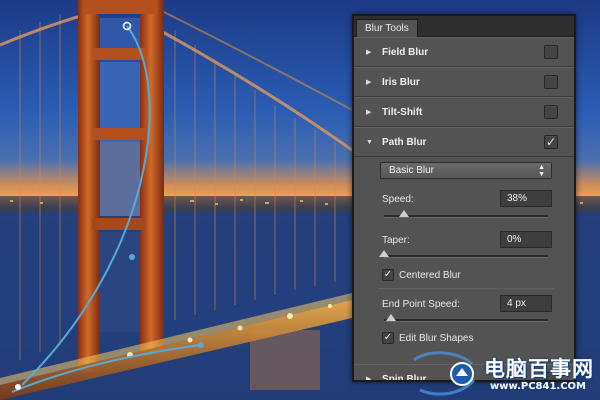 The height and width of the screenshot is (400, 600). Describe the element at coordinates (421, 304) in the screenshot. I see `end-point-speed-label: End Point Speed:` at that location.